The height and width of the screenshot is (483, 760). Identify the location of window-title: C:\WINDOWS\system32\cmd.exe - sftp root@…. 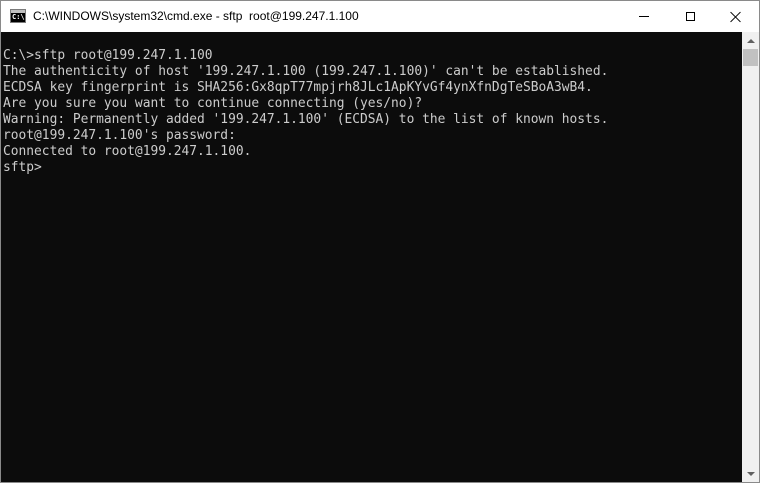
(196, 16).